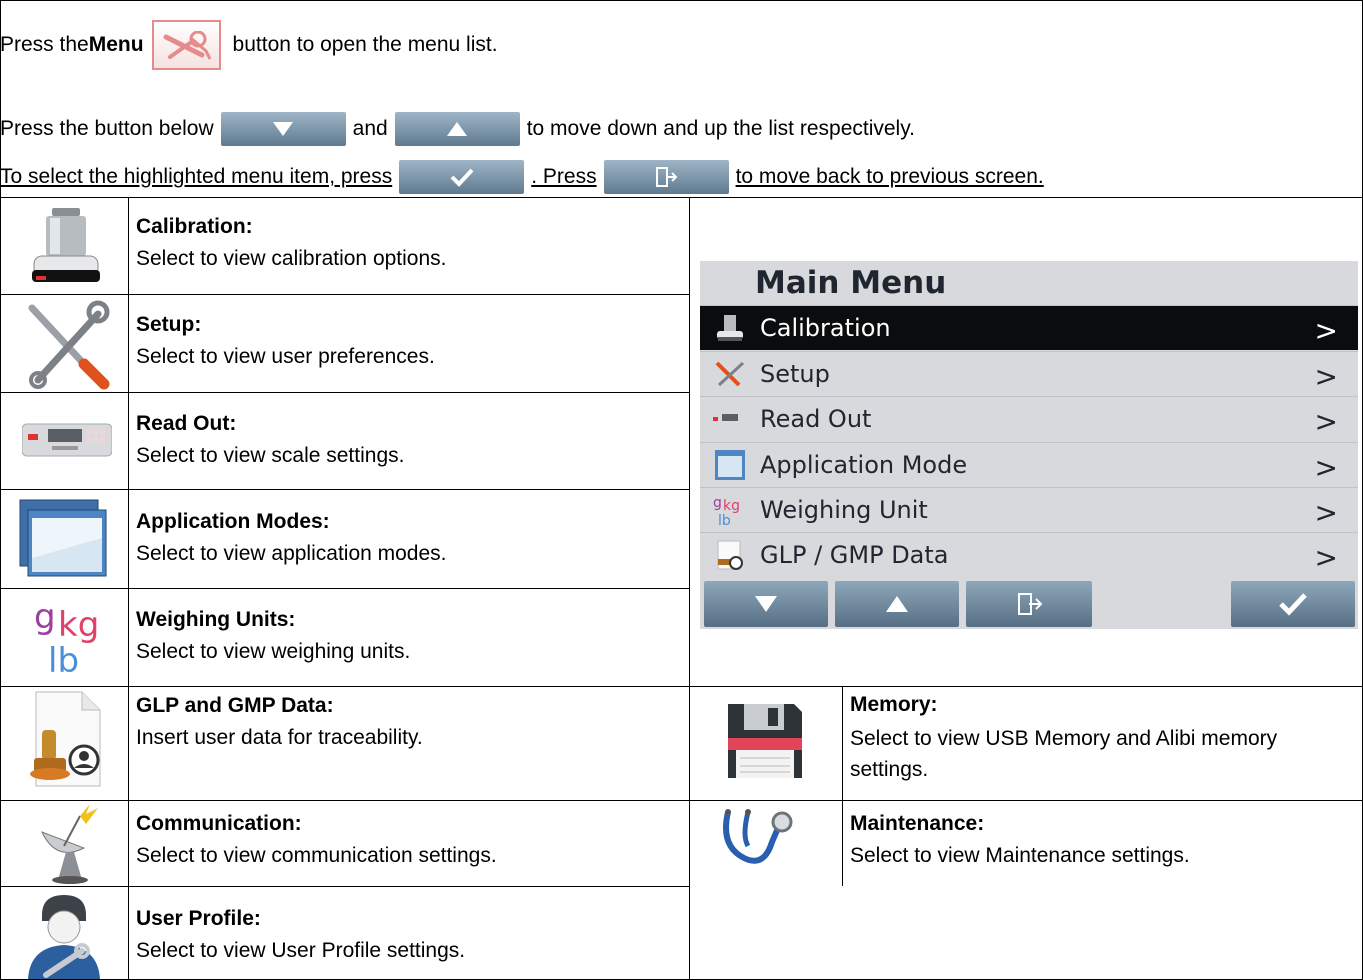 The height and width of the screenshot is (980, 1363). I want to click on softkey-up, so click(897, 604).